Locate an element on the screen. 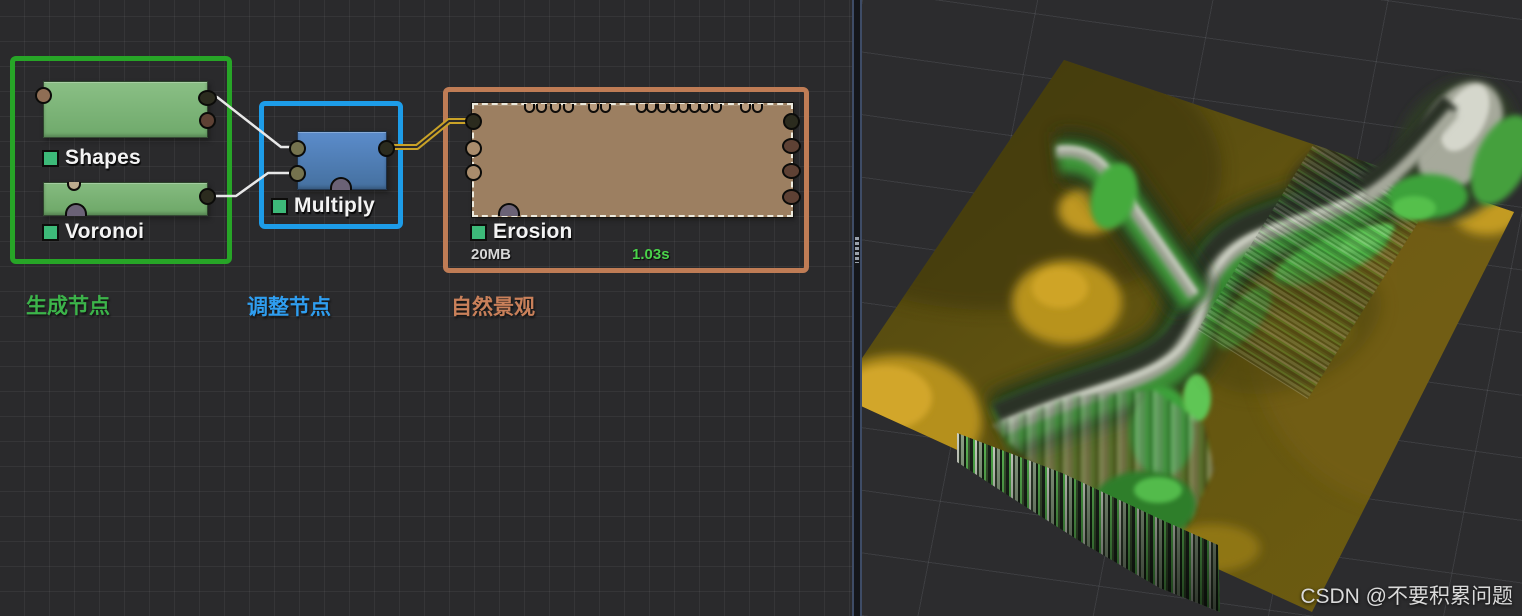 This screenshot has width=1522, height=616. multiply-input1-port is located at coordinates (297, 148).